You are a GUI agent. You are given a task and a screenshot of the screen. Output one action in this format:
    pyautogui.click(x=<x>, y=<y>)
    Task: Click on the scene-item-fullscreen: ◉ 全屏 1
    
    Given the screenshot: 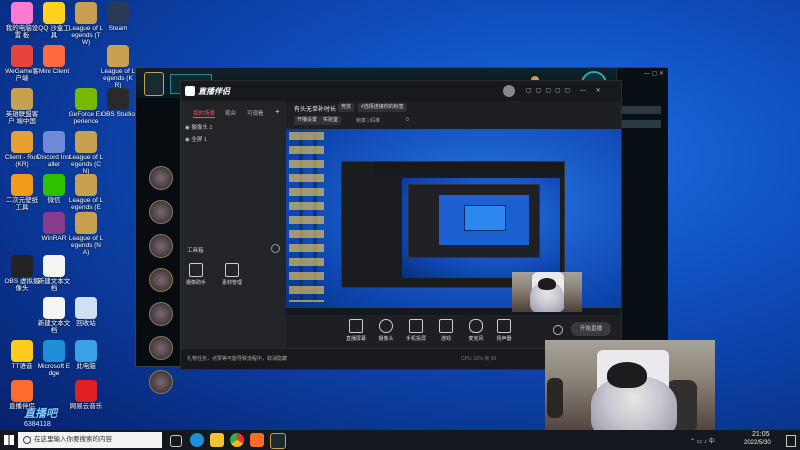 What is the action you would take?
    pyautogui.click(x=196, y=139)
    